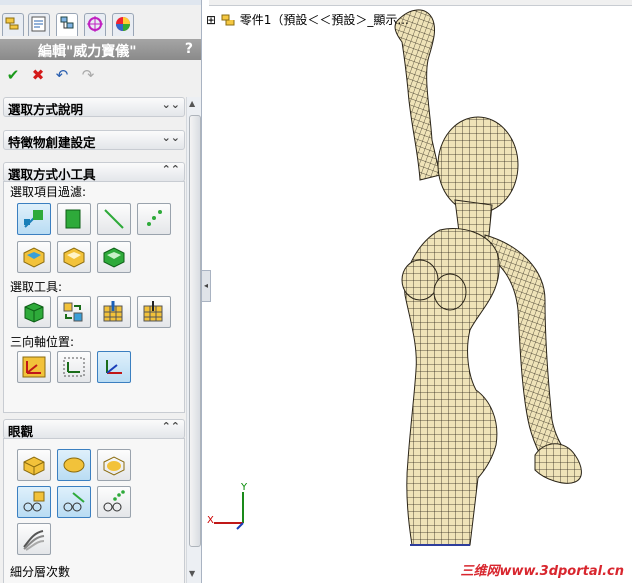  I want to click on filter-face-button, so click(74, 219).